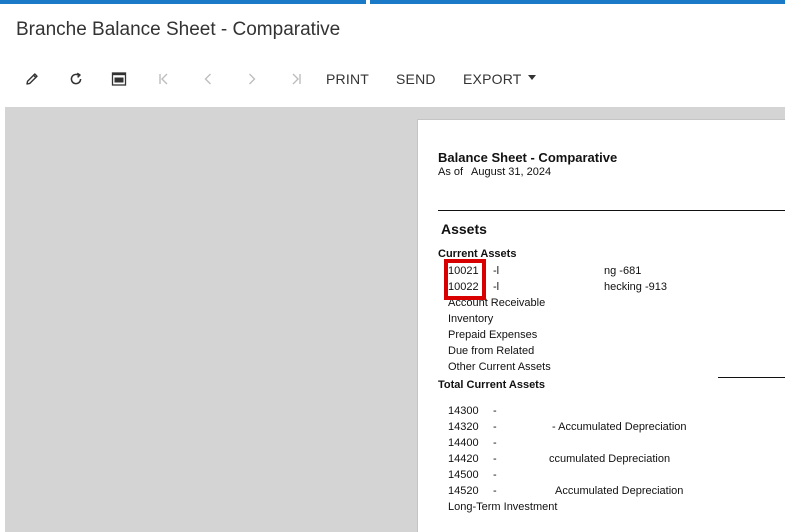 This screenshot has height=532, width=785. Describe the element at coordinates (463, 491) in the screenshot. I see `account-code: 14520` at that location.